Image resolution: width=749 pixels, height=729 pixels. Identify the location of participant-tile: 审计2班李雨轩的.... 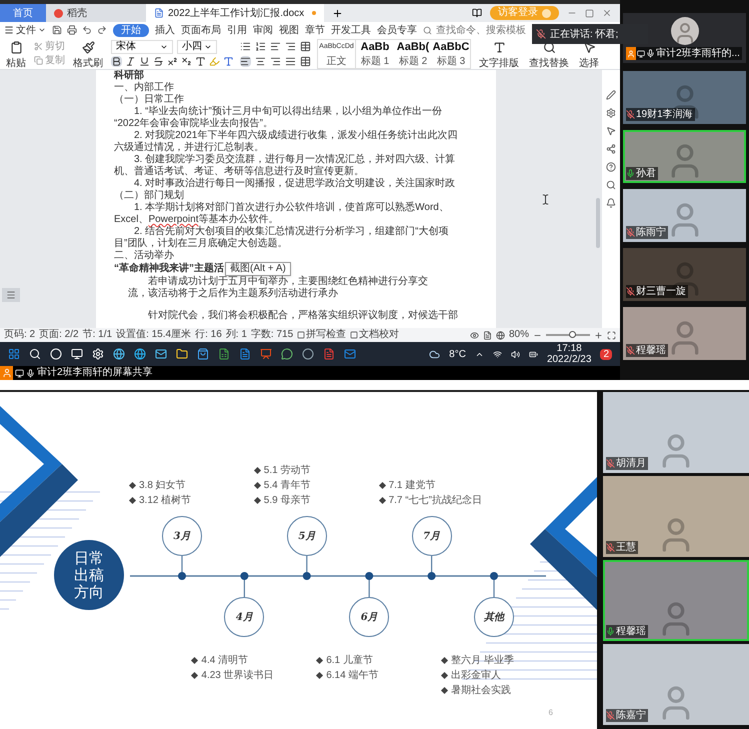
(684, 38).